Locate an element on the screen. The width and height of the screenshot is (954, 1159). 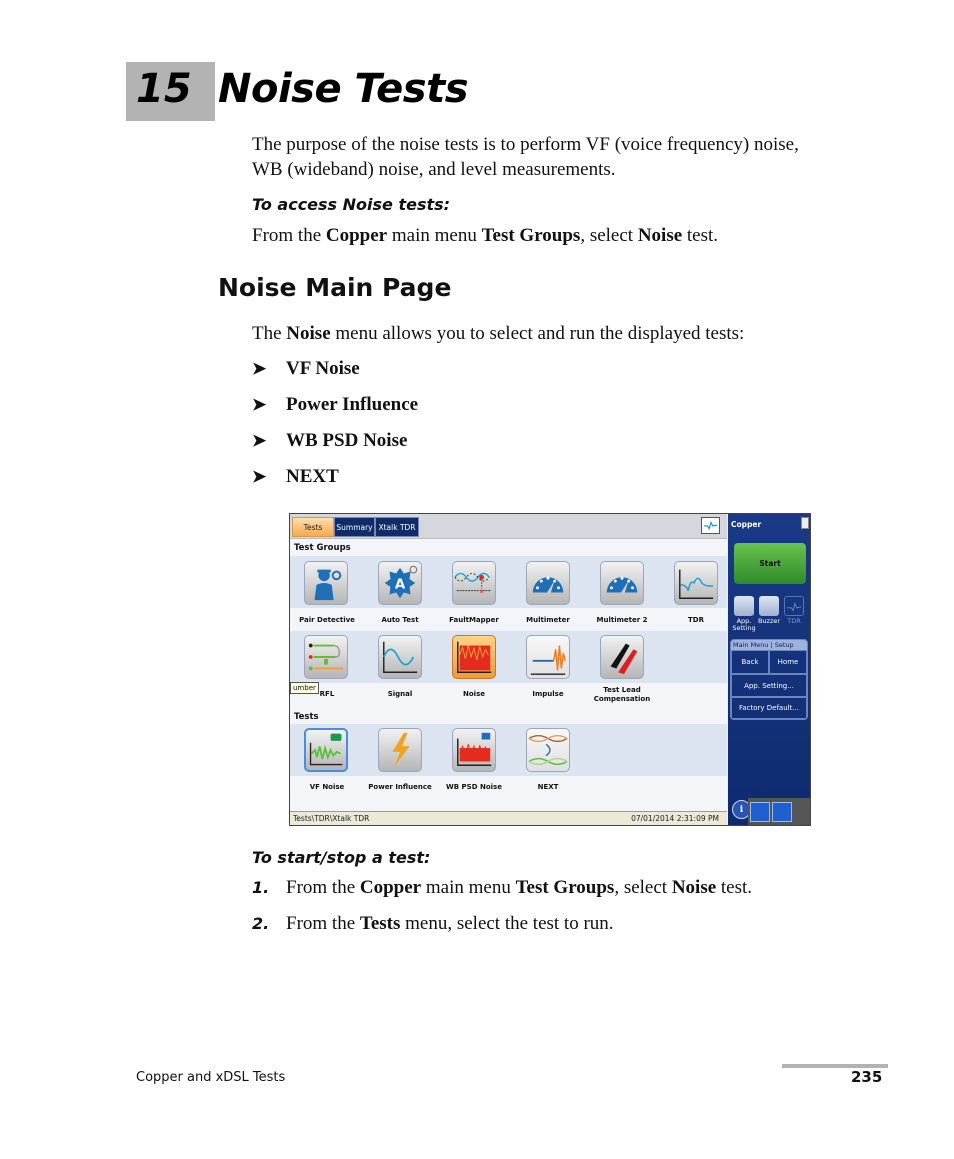
crosstalk-icon is located at coordinates (548, 750).